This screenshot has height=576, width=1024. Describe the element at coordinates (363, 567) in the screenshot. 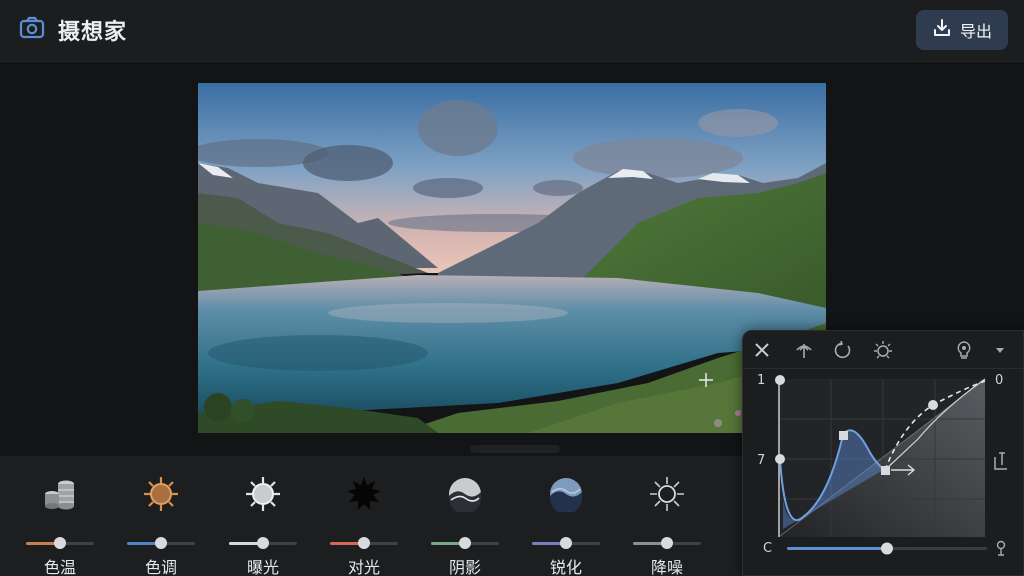

I see `tool-label: 对光` at that location.